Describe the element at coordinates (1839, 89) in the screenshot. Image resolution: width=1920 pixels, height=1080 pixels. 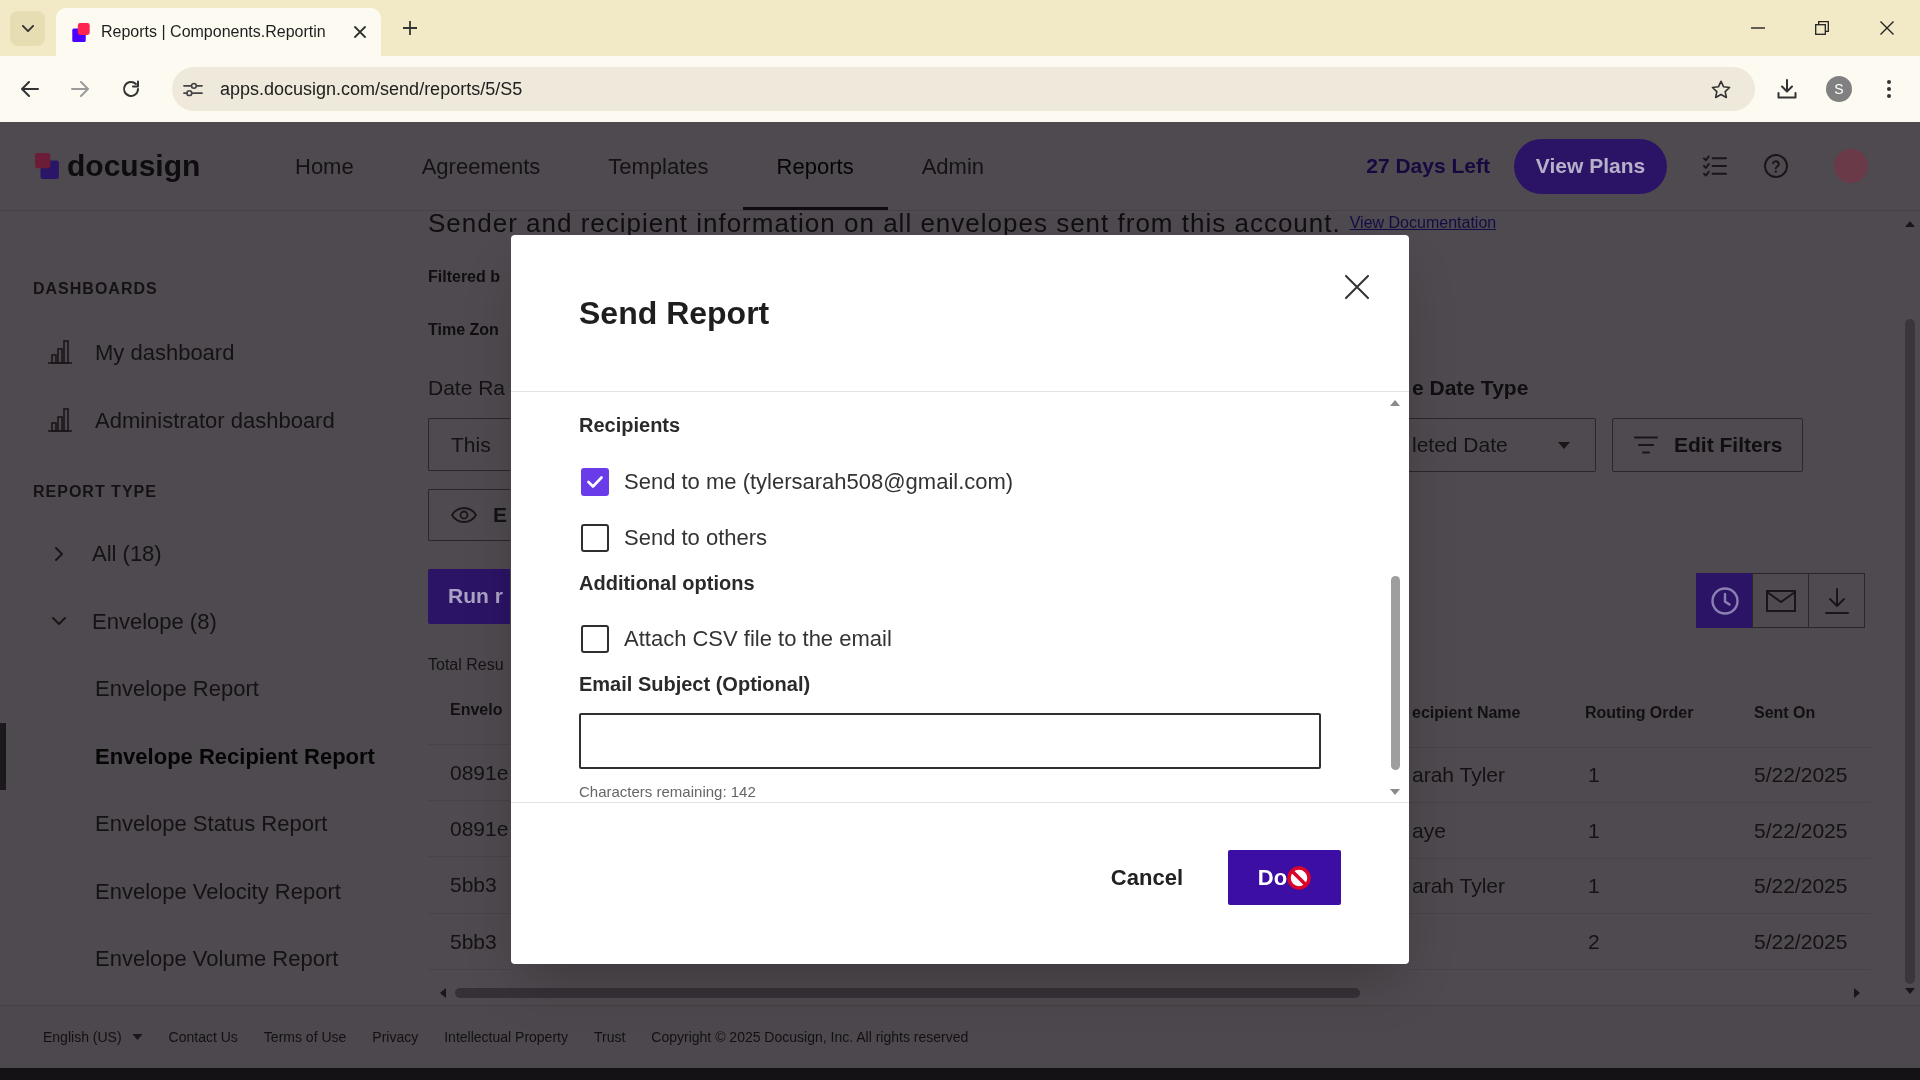
I see `profile-avatar: S` at that location.